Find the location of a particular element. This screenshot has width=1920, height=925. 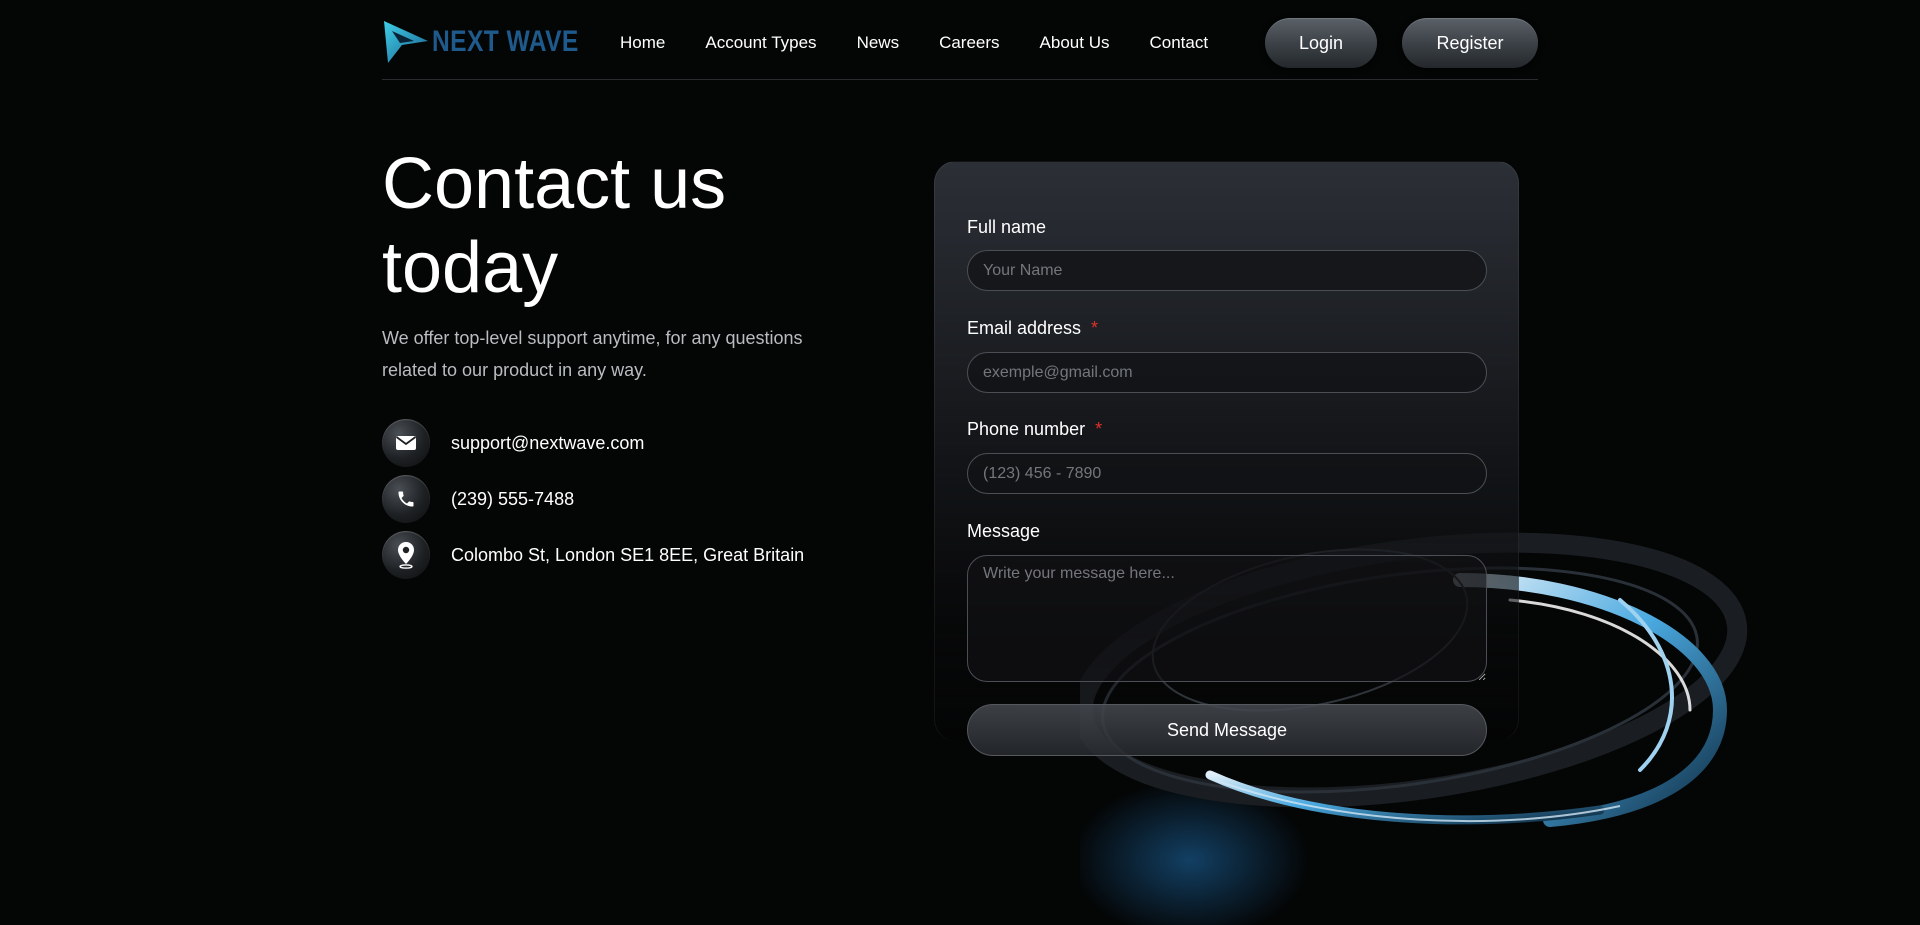

full-name-label: Full name is located at coordinates (1006, 227).